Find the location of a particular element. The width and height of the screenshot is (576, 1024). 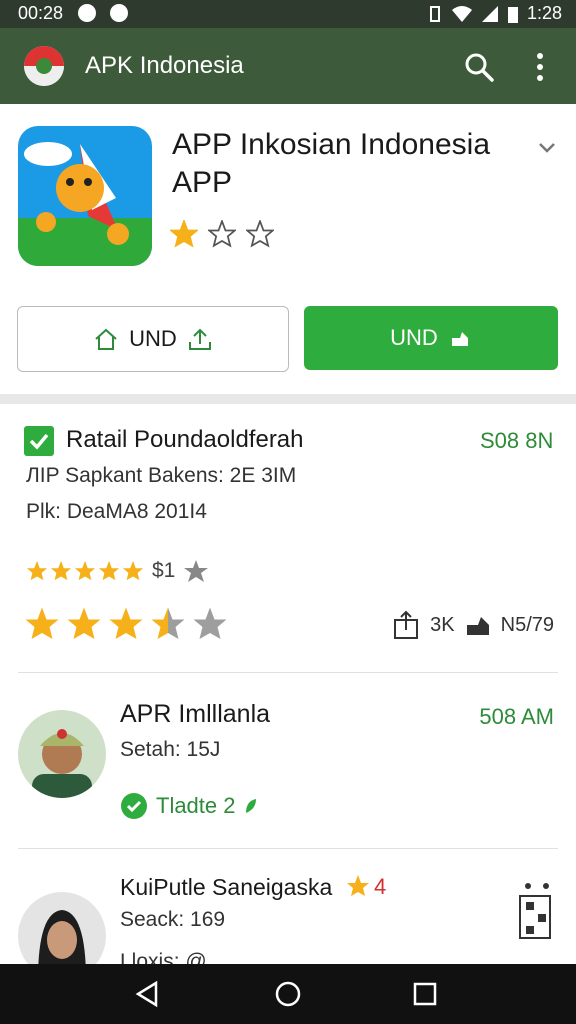

details-line-2: Plk: DeaMA8 201I4 is located at coordinates (116, 511).